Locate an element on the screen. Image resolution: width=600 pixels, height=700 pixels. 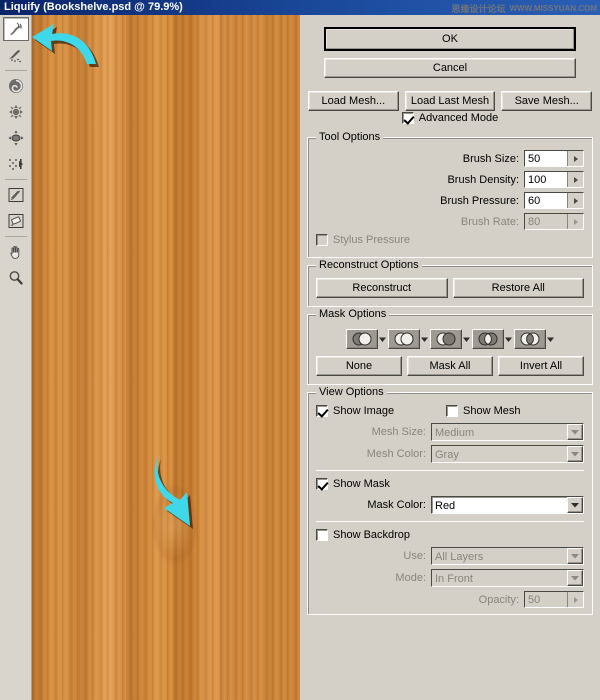
ok-button: OK is located at coordinates (450, 39).